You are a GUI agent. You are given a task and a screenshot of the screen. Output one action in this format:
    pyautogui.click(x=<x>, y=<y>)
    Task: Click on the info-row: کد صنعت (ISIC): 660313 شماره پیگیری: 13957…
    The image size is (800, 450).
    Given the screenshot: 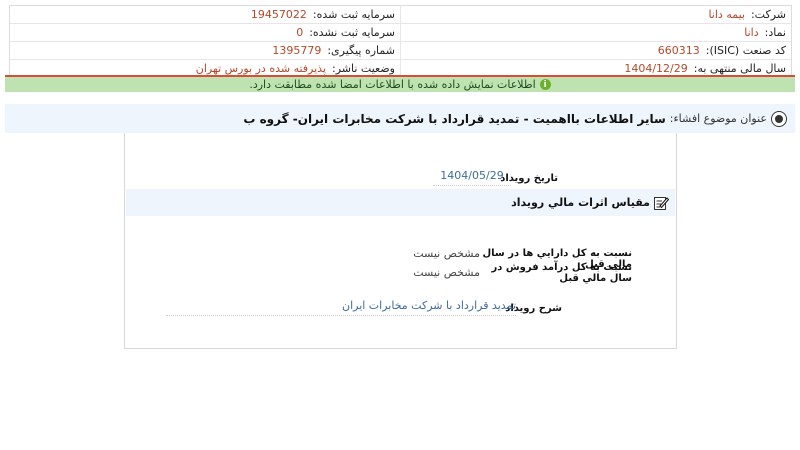 What is the action you would take?
    pyautogui.click(x=400, y=51)
    